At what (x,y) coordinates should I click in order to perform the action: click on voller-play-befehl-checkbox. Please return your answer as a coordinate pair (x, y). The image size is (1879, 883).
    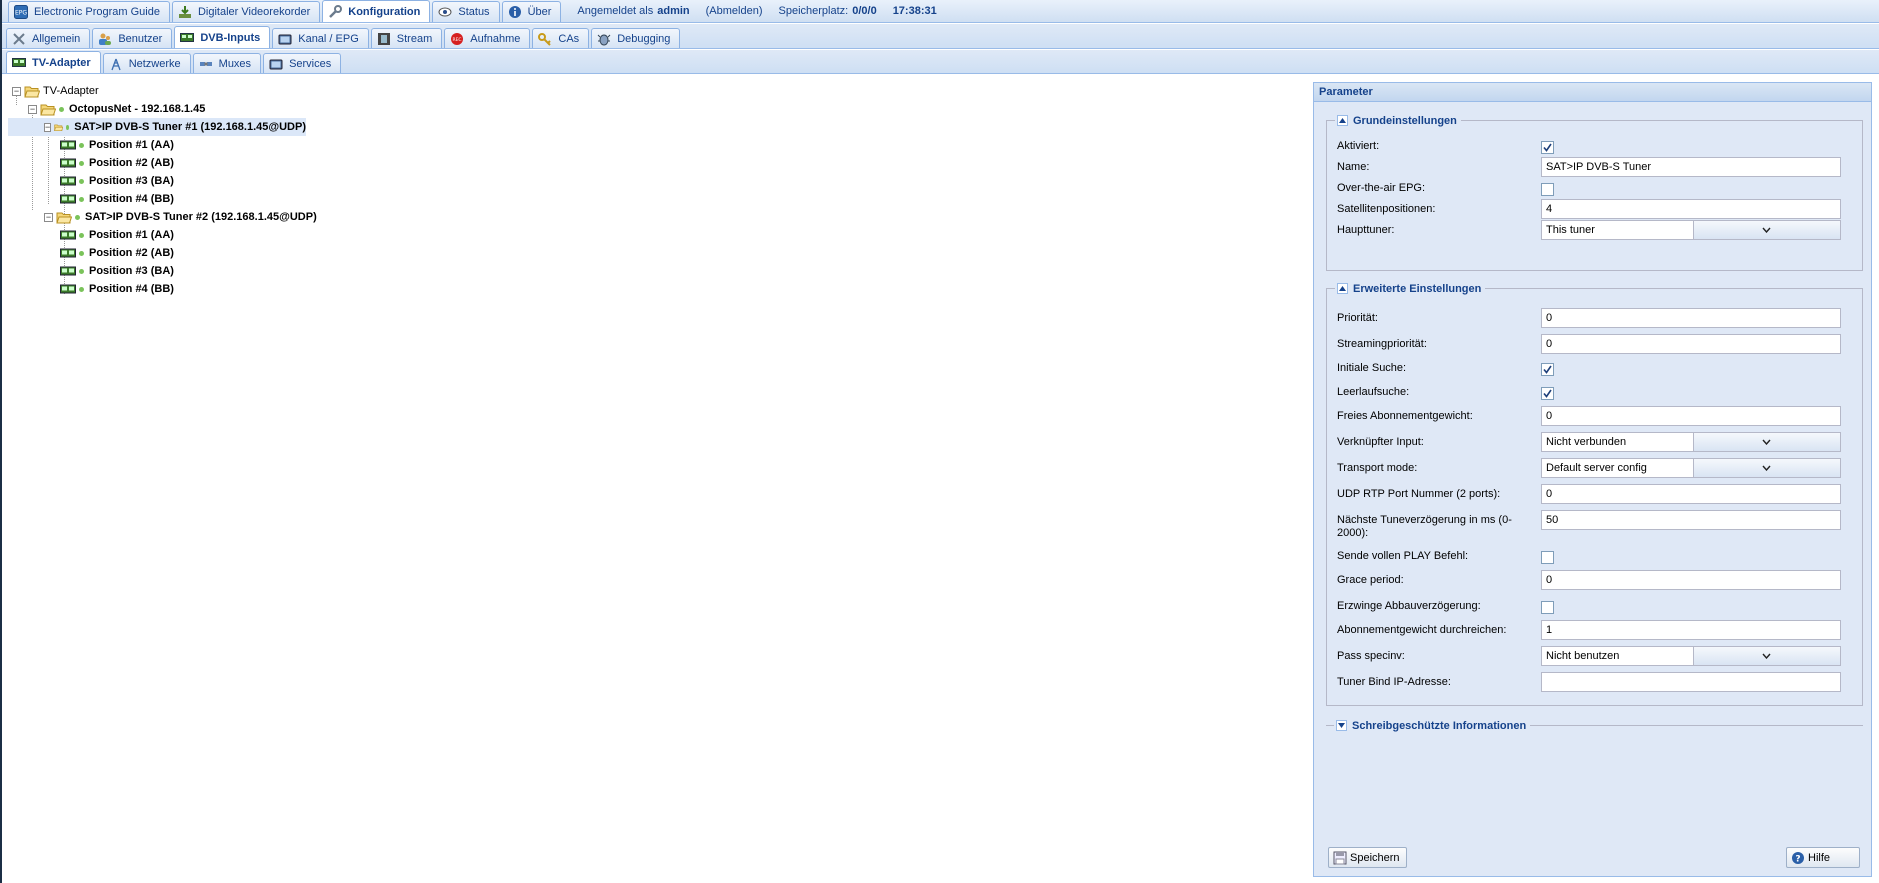
    Looking at the image, I should click on (1547, 557).